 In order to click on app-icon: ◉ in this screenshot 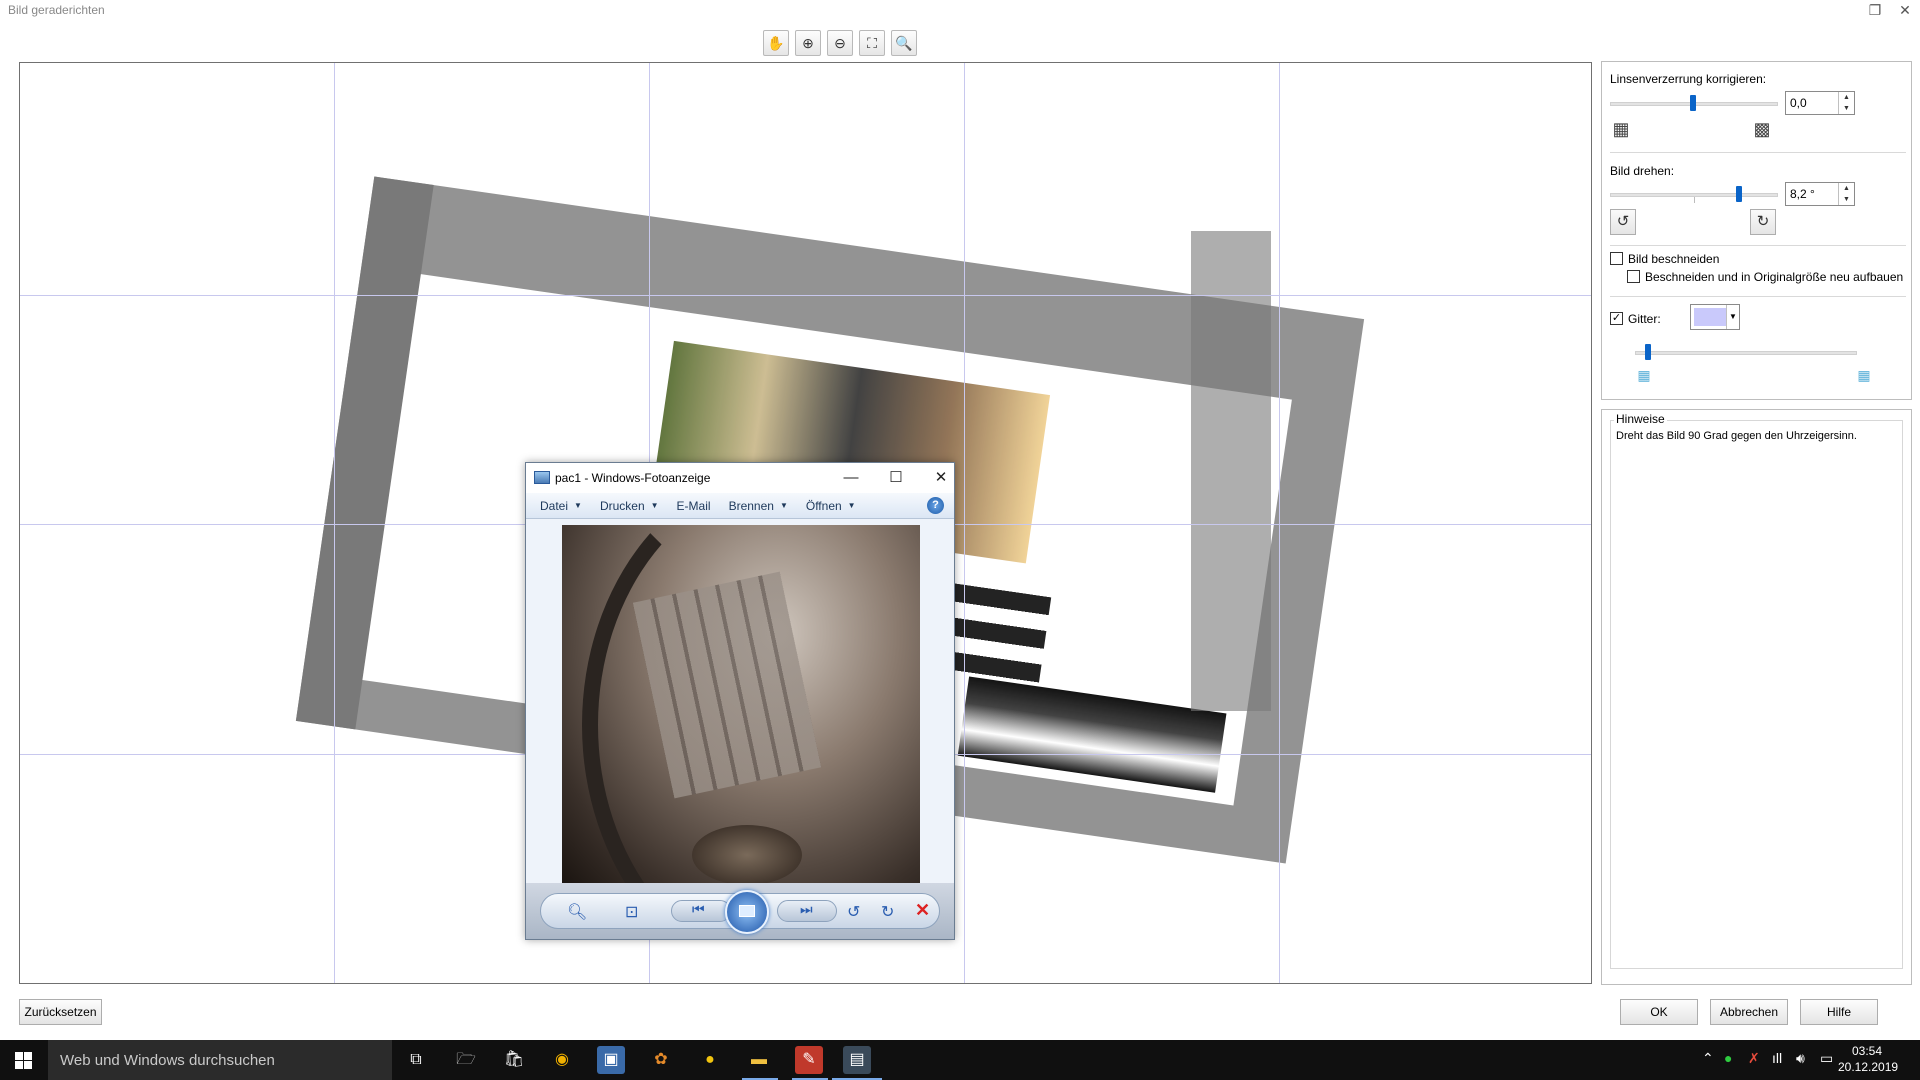, I will do `click(562, 1060)`.